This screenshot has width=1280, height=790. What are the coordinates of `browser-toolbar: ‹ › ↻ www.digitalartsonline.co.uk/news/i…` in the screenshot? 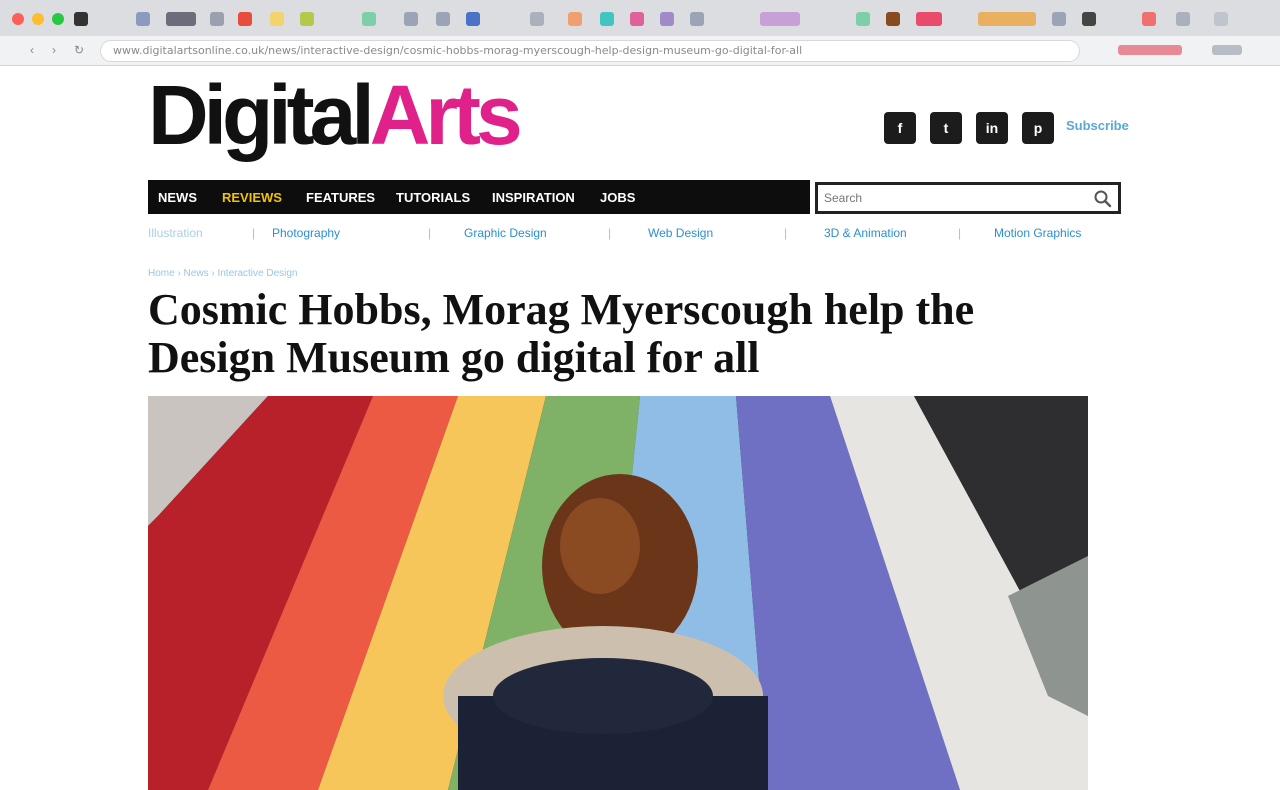 It's located at (640, 51).